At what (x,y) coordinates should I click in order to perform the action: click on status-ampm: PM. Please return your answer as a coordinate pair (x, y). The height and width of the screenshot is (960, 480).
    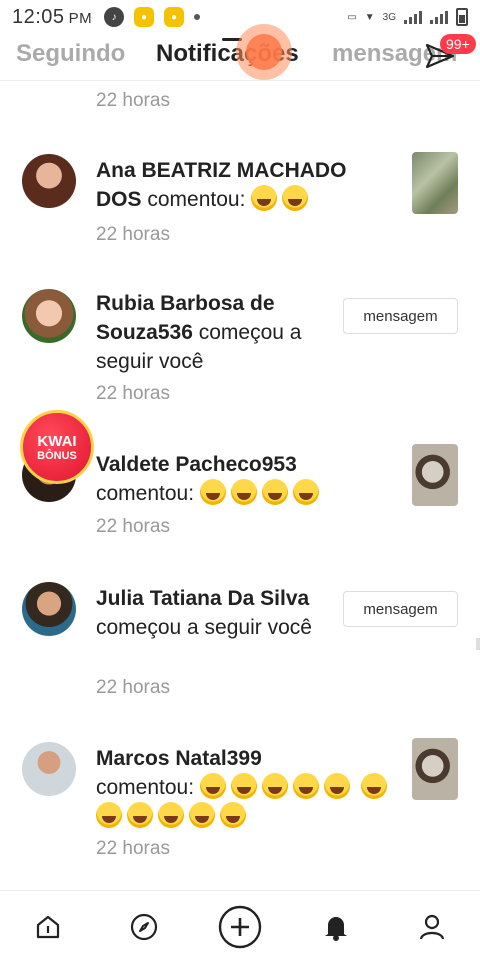
    Looking at the image, I should click on (80, 18).